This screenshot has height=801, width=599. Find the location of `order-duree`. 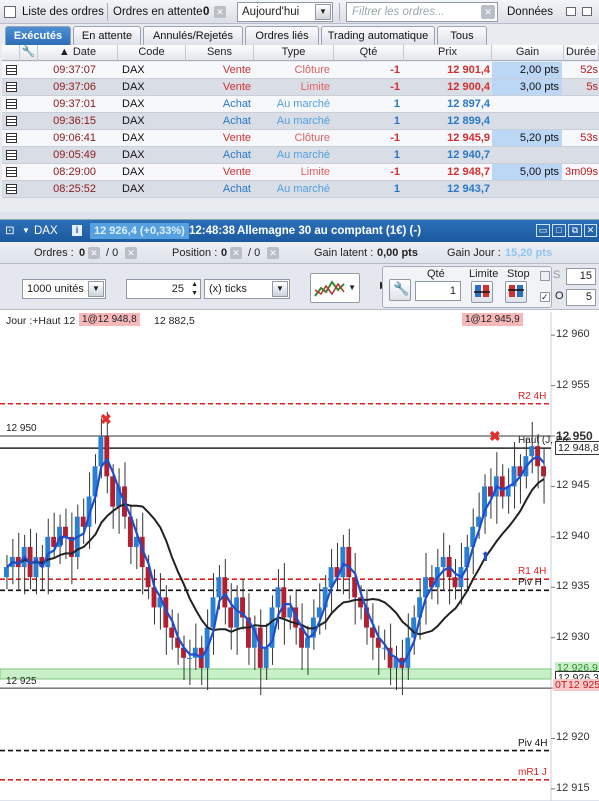

order-duree is located at coordinates (581, 189).